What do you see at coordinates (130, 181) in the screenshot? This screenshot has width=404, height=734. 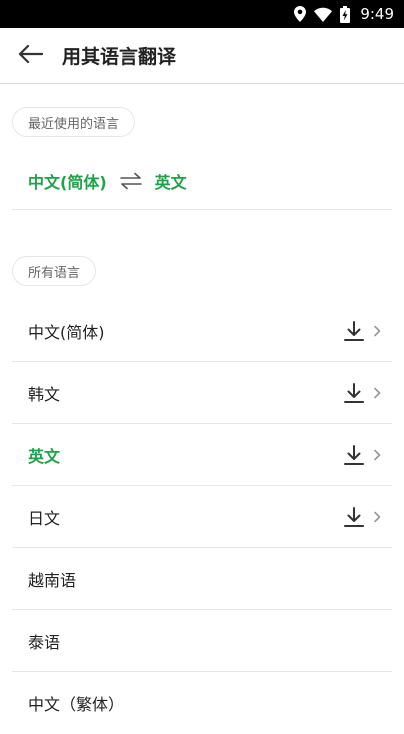 I see `swap-icon` at bounding box center [130, 181].